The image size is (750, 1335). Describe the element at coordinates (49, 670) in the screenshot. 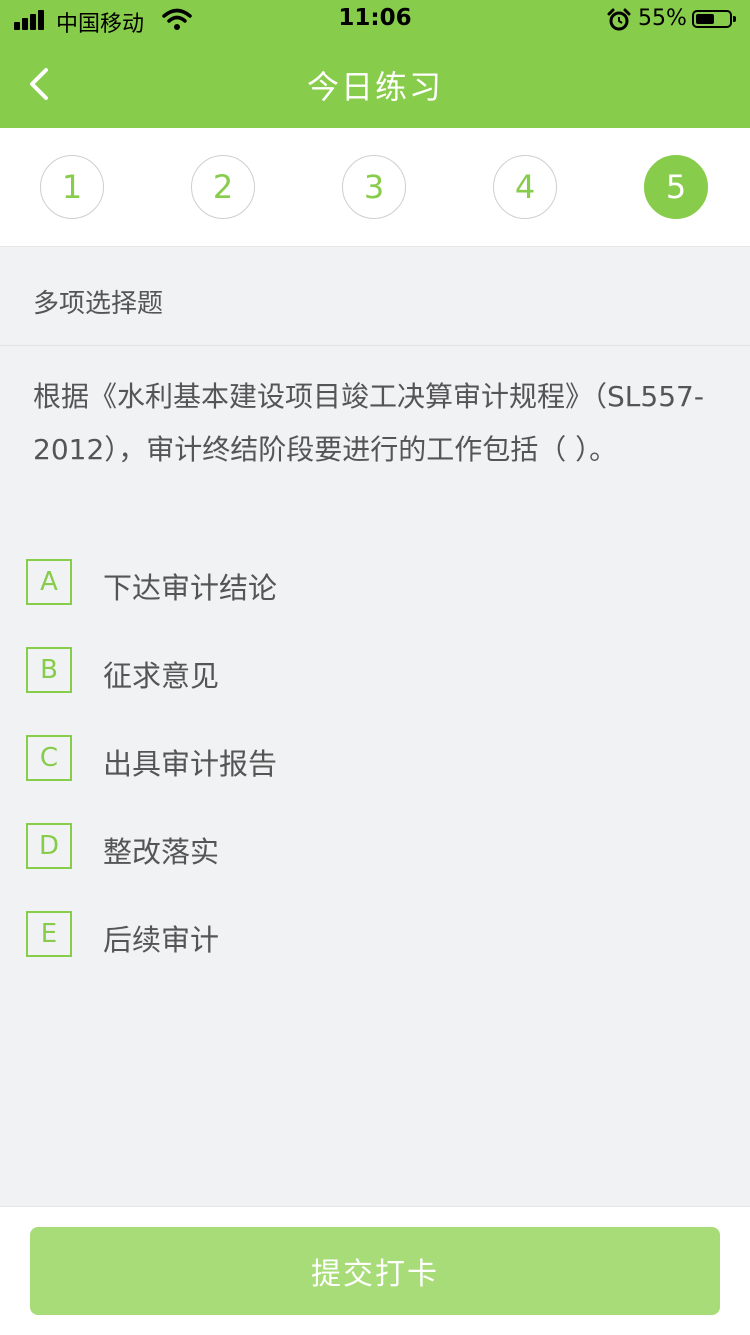

I see `option-key-box: B` at that location.